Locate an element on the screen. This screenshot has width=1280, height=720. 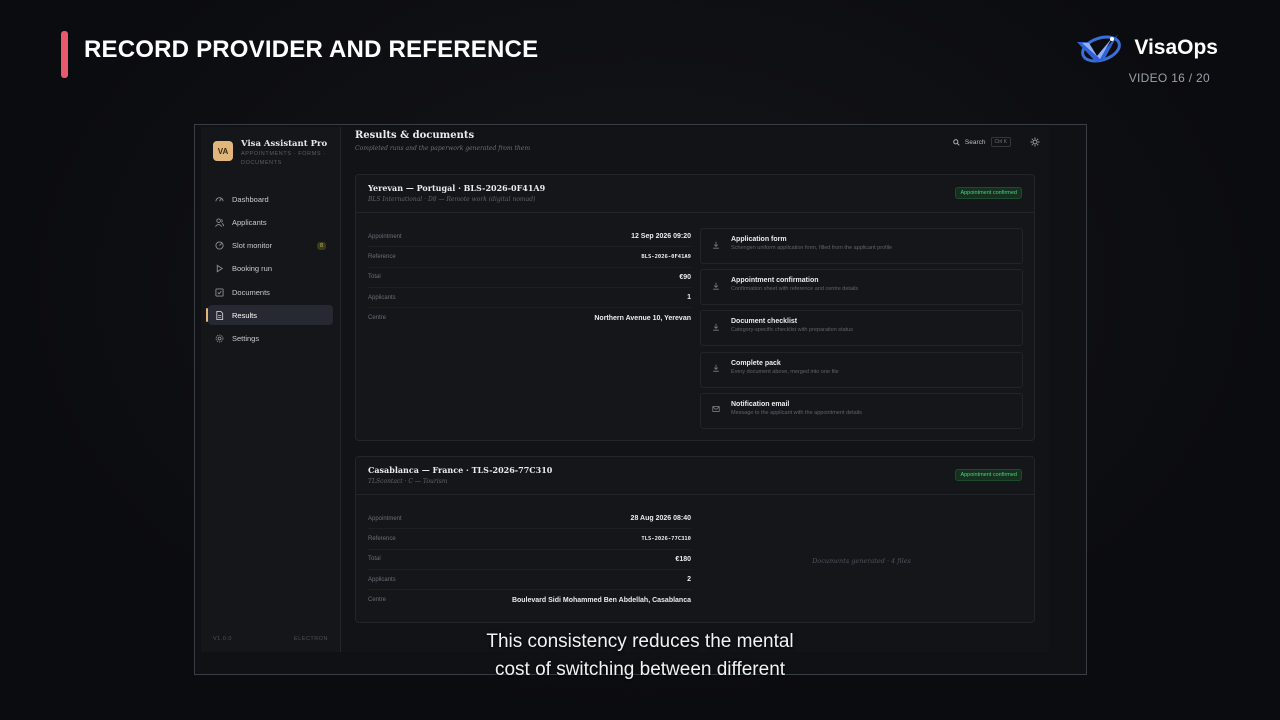
sidebar-item-applicants: Applicants is located at coordinates (270, 222).